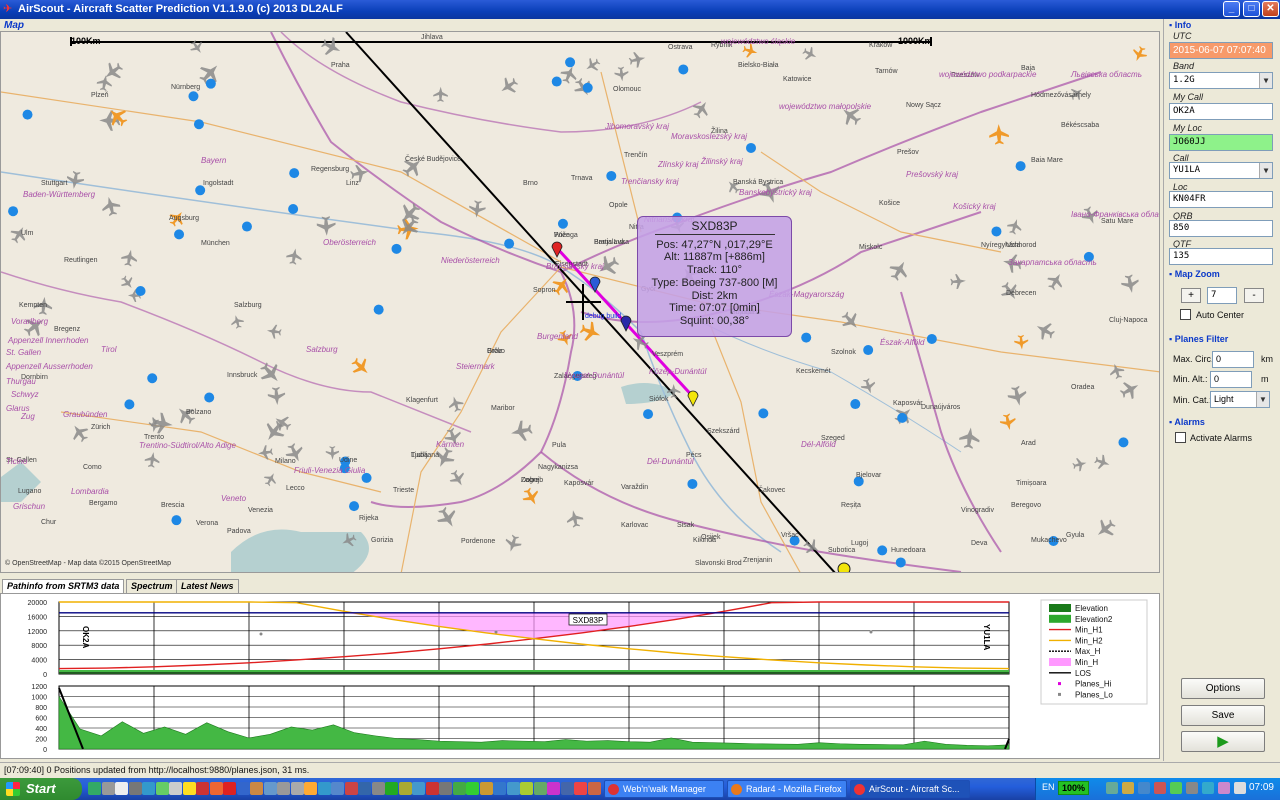 The width and height of the screenshot is (1280, 800). Describe the element at coordinates (1221, 111) in the screenshot. I see `mycall-field: OK2A` at that location.